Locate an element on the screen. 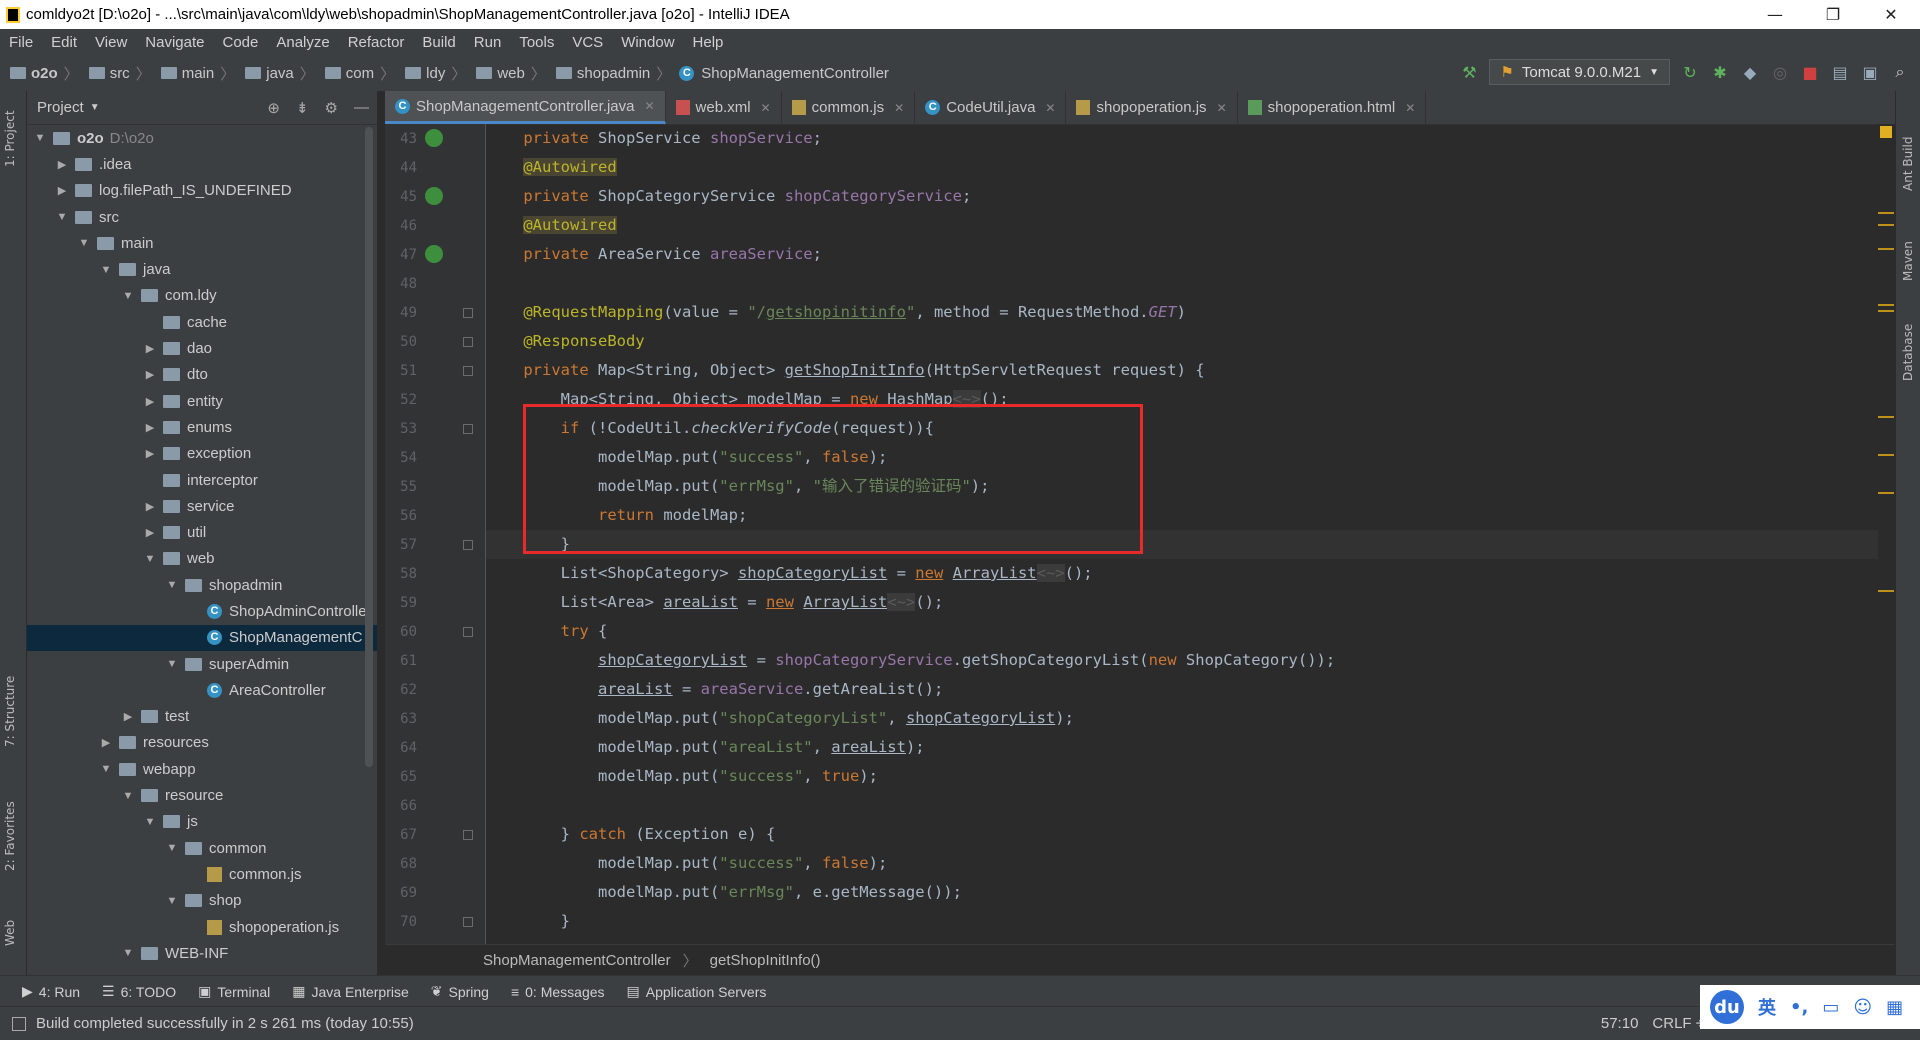 The height and width of the screenshot is (1040, 1920). tree-item: ▶ entity is located at coordinates (202, 401).